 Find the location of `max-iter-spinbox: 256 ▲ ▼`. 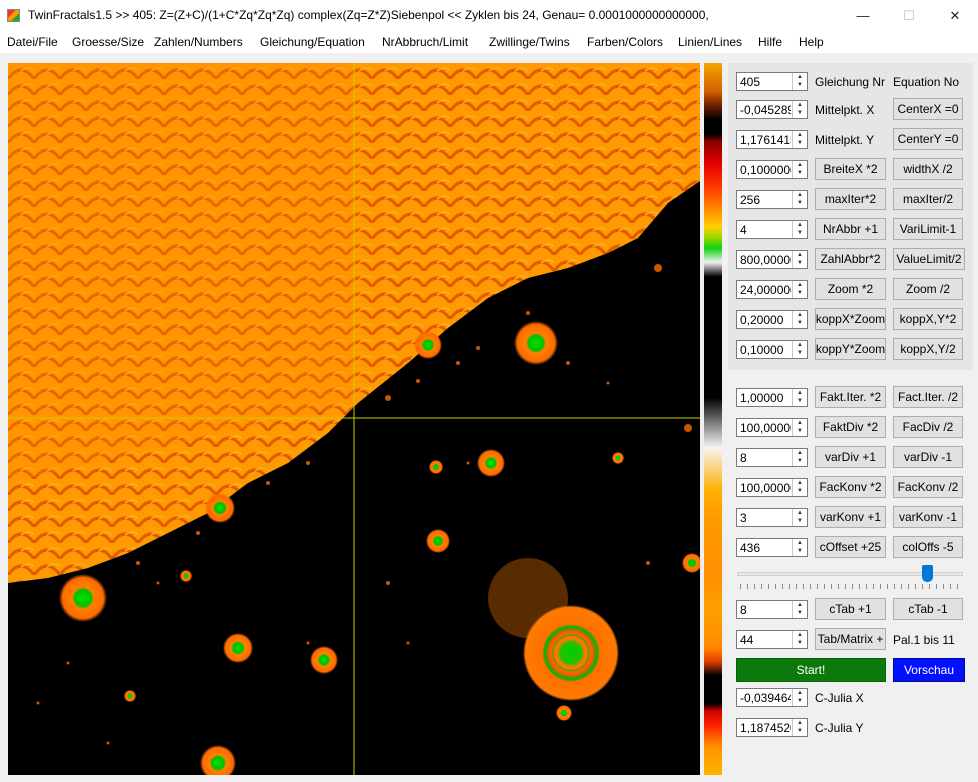

max-iter-spinbox: 256 ▲ ▼ is located at coordinates (772, 199).